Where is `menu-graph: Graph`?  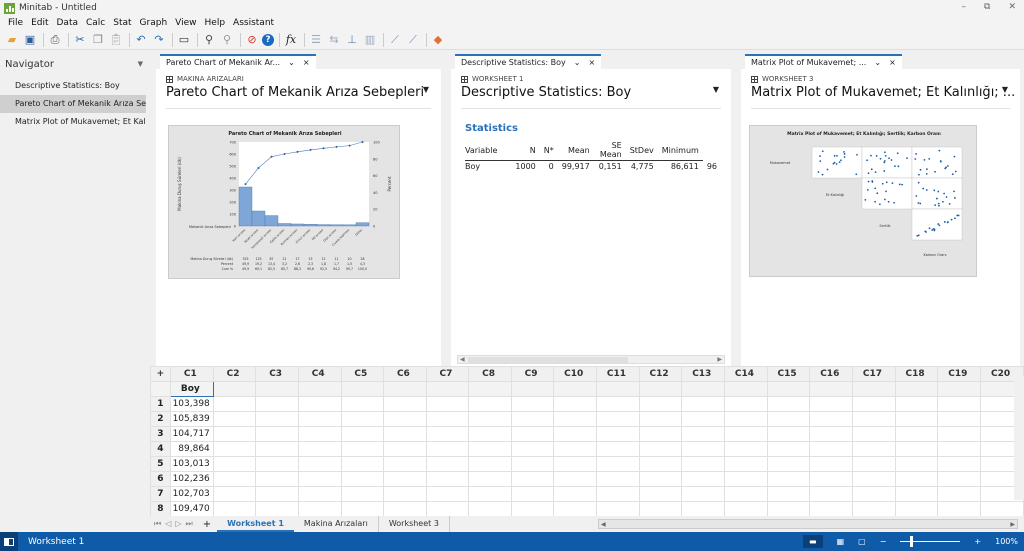
menu-graph: Graph is located at coordinates (154, 23).